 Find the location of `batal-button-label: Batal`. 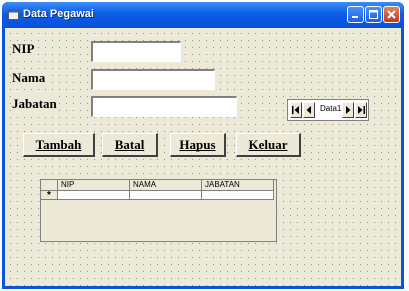

batal-button-label: Batal is located at coordinates (129, 144).